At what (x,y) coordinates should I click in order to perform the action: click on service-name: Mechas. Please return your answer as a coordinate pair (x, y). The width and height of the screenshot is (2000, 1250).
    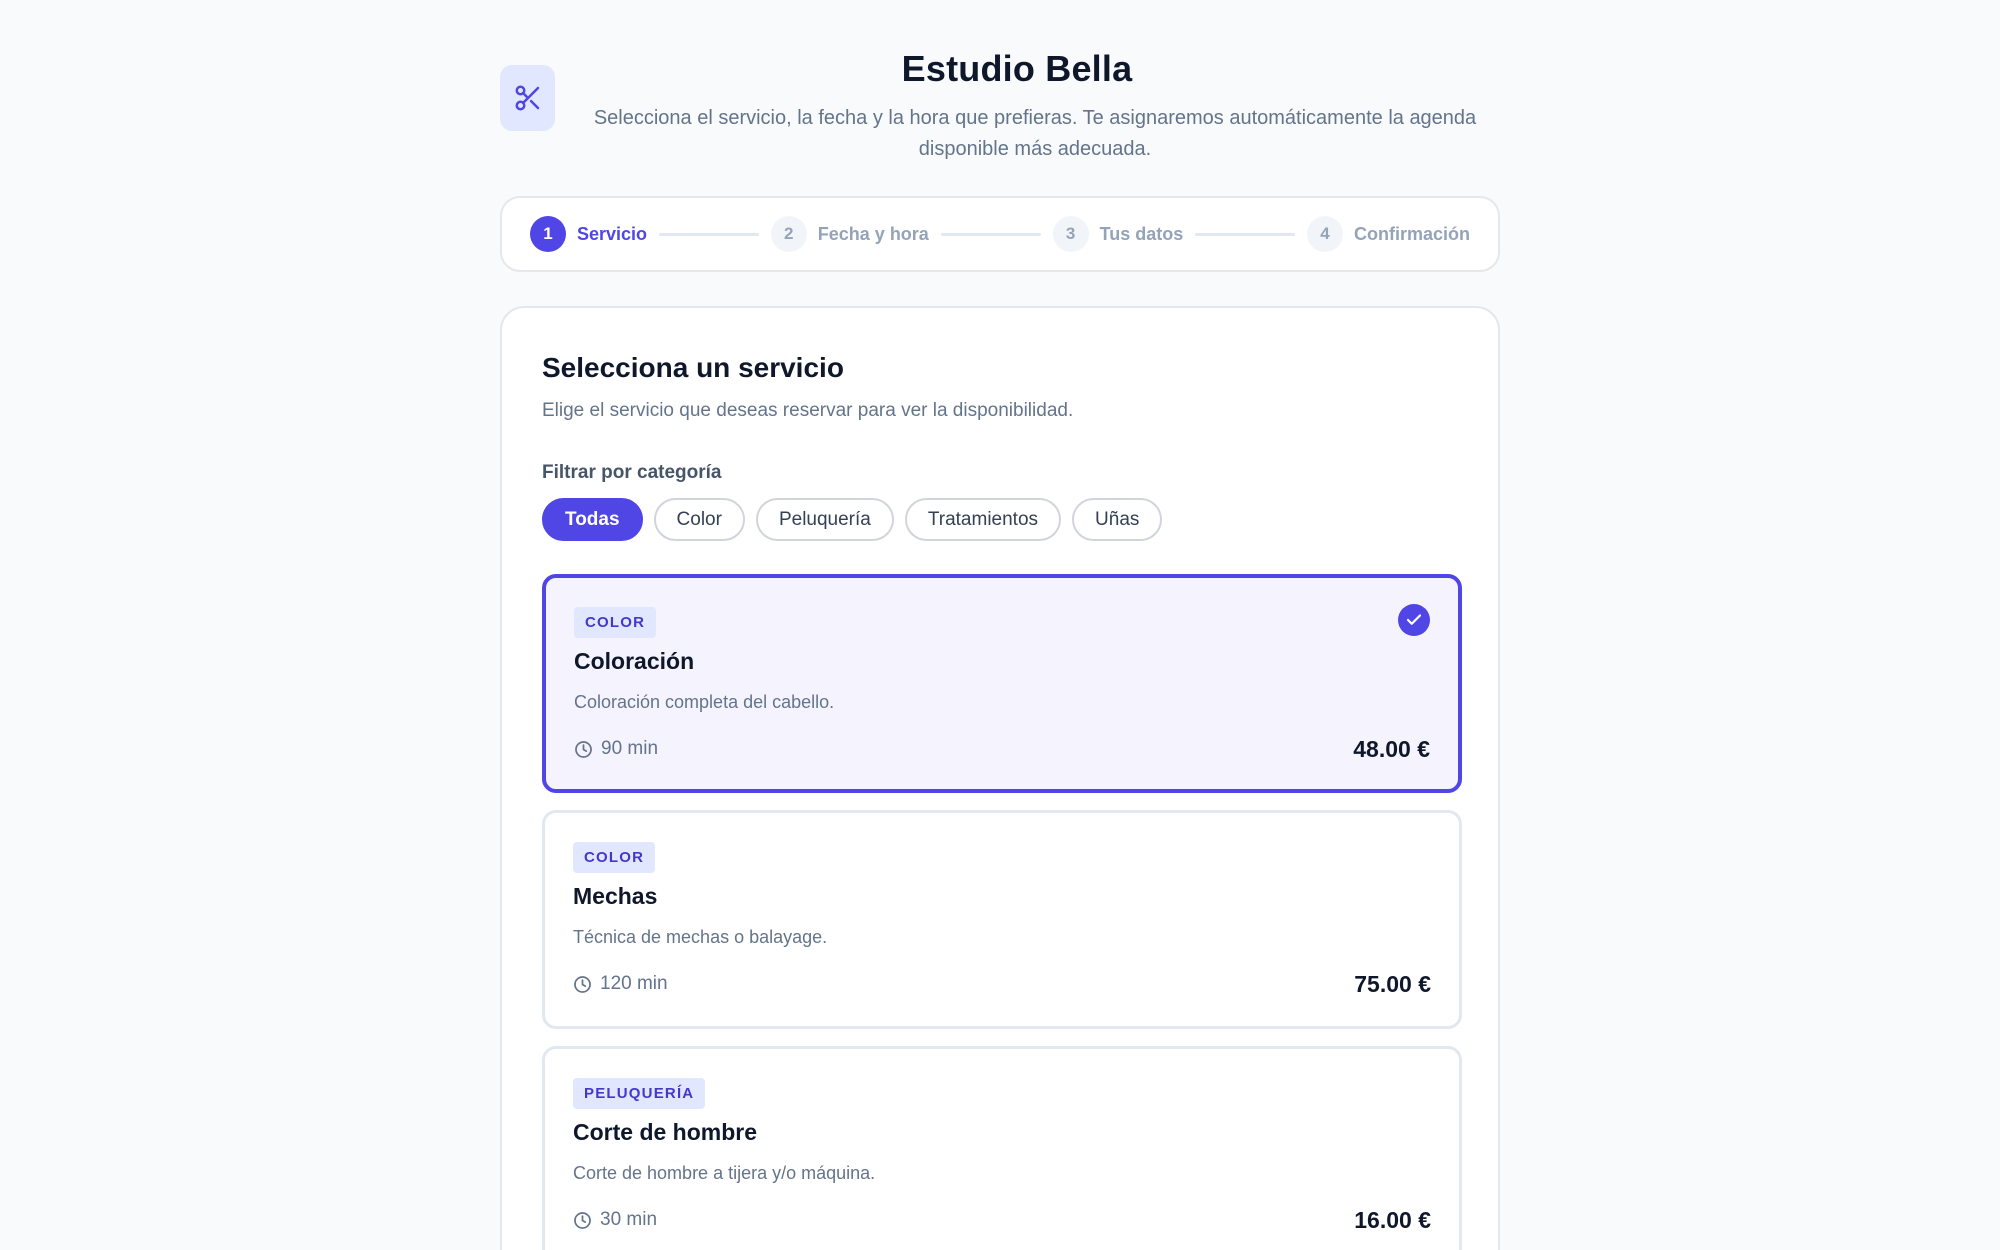
    Looking at the image, I should click on (615, 896).